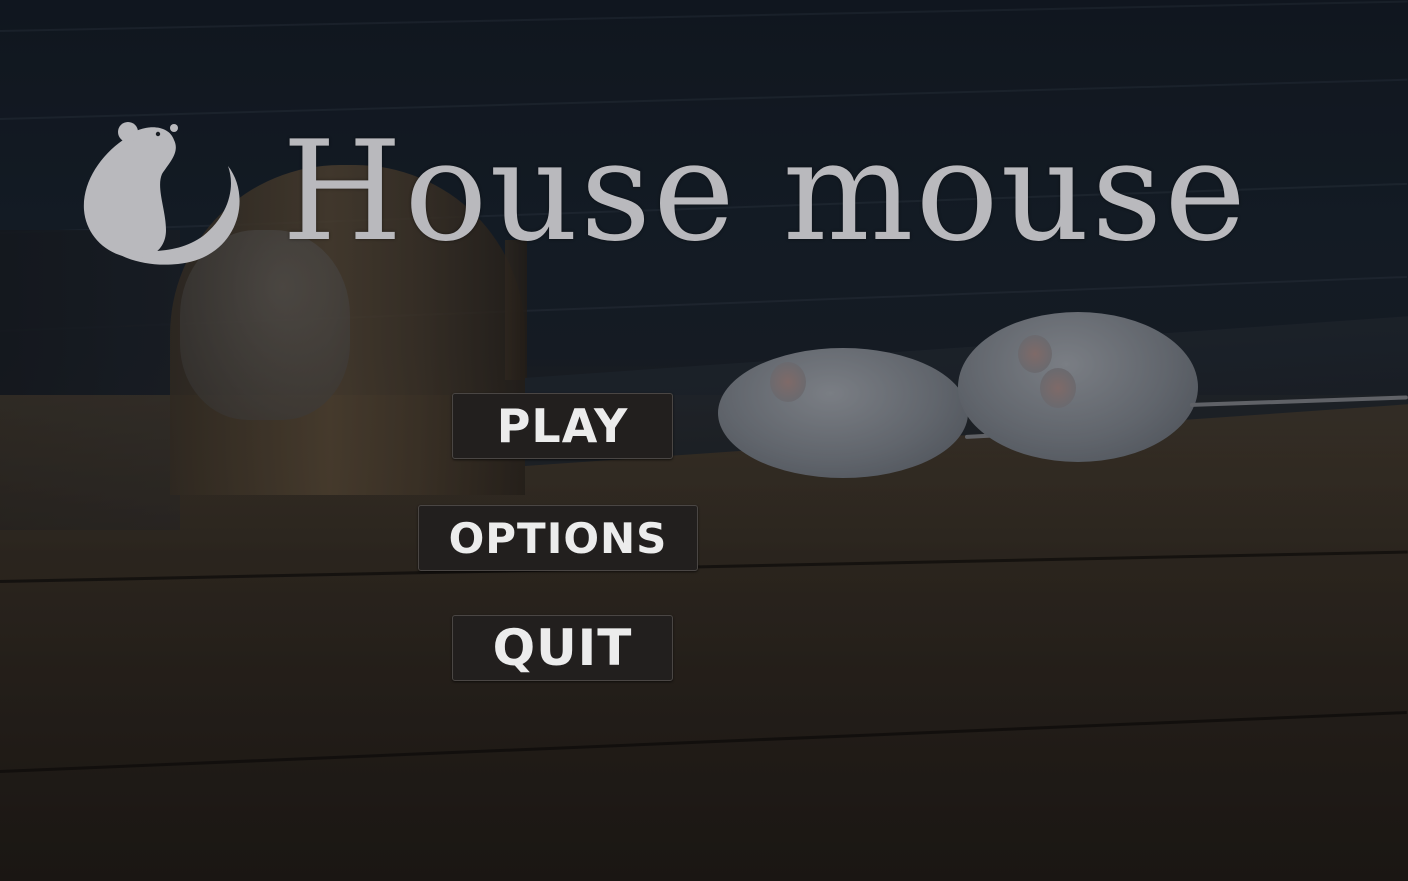 The image size is (1408, 881). Describe the element at coordinates (765, 191) in the screenshot. I see `game-title: House mouse` at that location.